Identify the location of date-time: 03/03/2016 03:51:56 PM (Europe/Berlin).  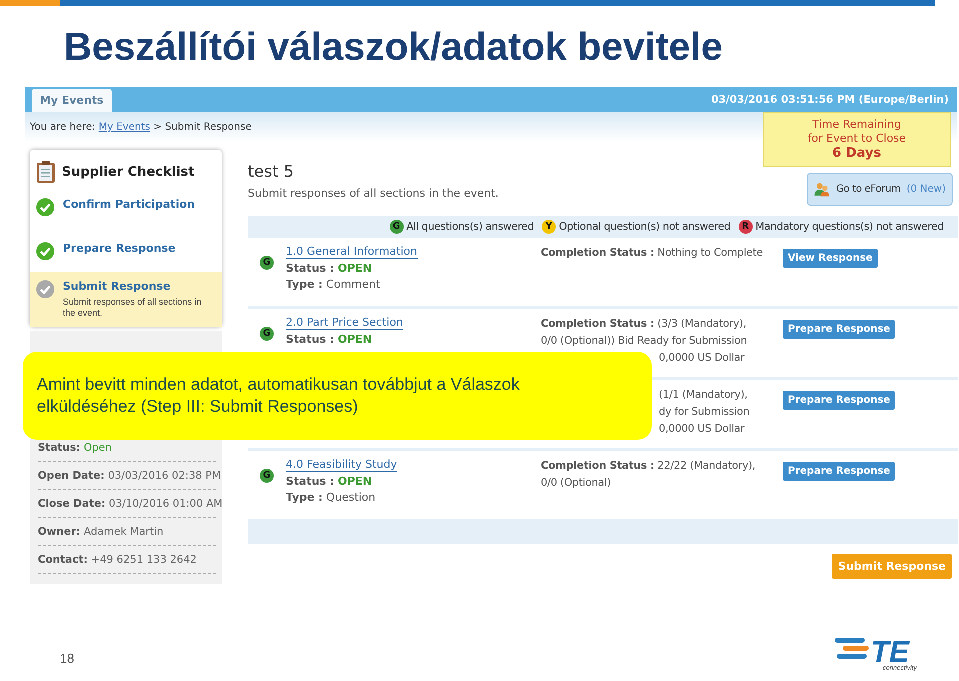
(830, 100).